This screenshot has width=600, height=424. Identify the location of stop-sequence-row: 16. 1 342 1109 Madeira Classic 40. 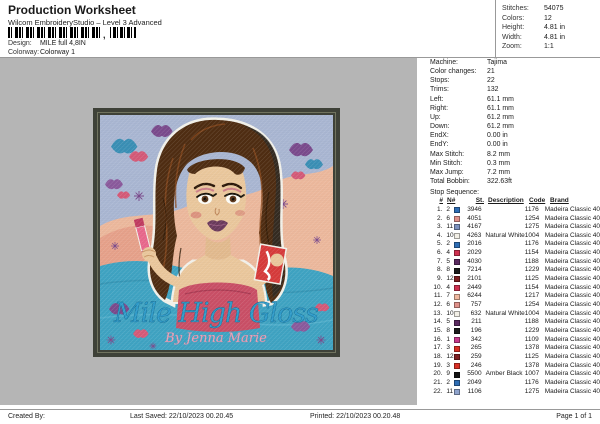
(515, 340).